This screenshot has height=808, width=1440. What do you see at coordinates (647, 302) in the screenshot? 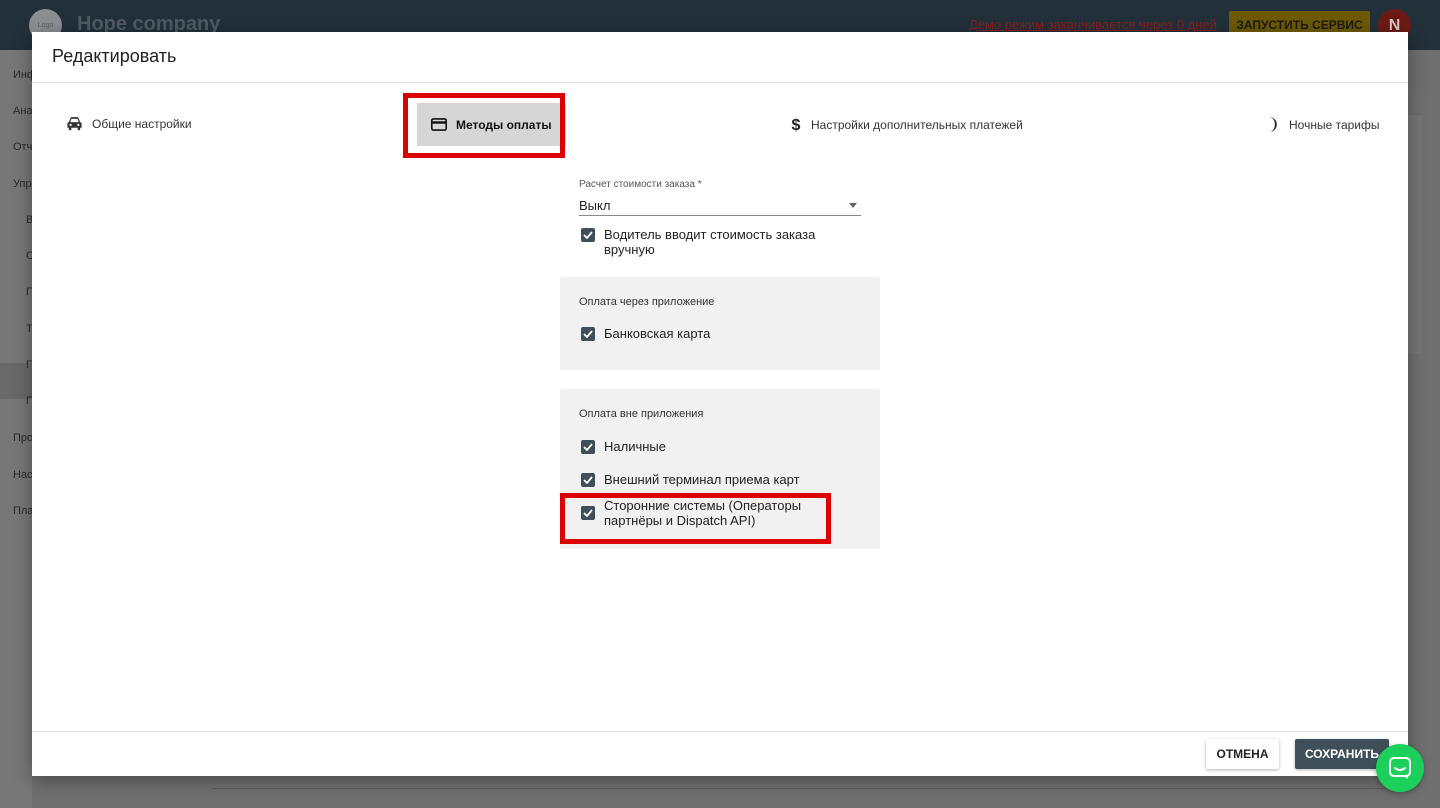
I see `in-app-payment-title: Оплата через приложение` at bounding box center [647, 302].